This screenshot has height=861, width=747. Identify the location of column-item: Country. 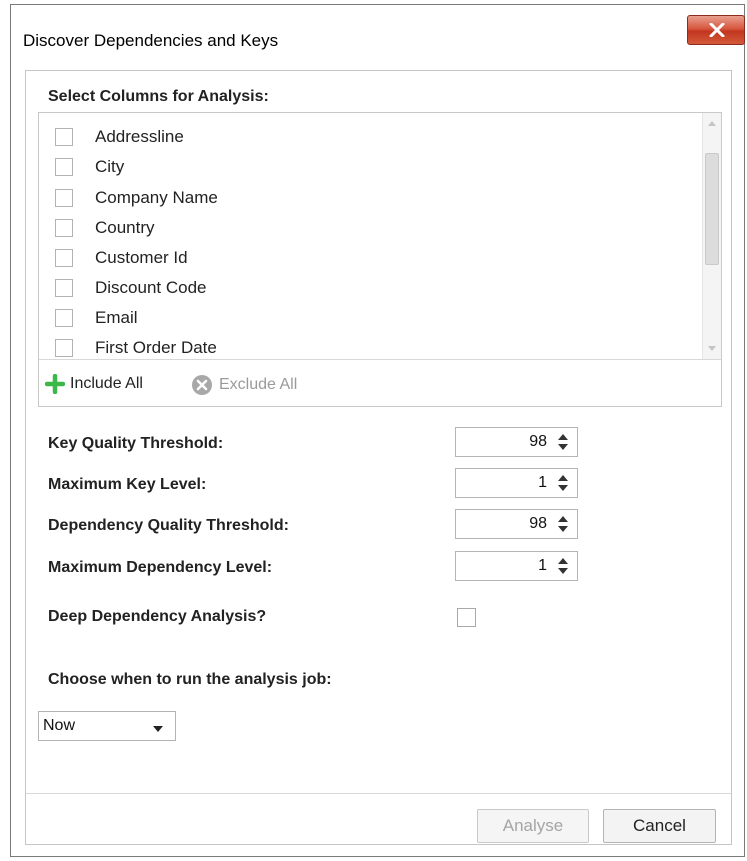
(105, 228).